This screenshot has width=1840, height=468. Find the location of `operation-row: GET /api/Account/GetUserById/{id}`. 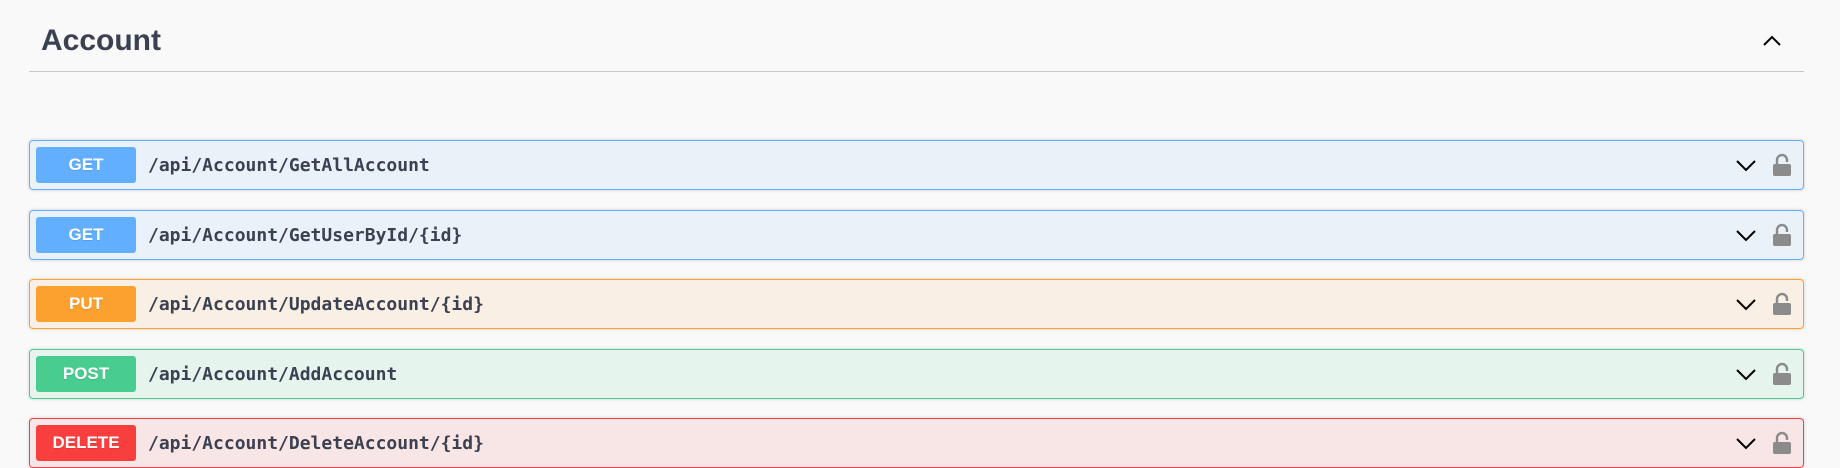

operation-row: GET /api/Account/GetUserById/{id} is located at coordinates (916, 235).